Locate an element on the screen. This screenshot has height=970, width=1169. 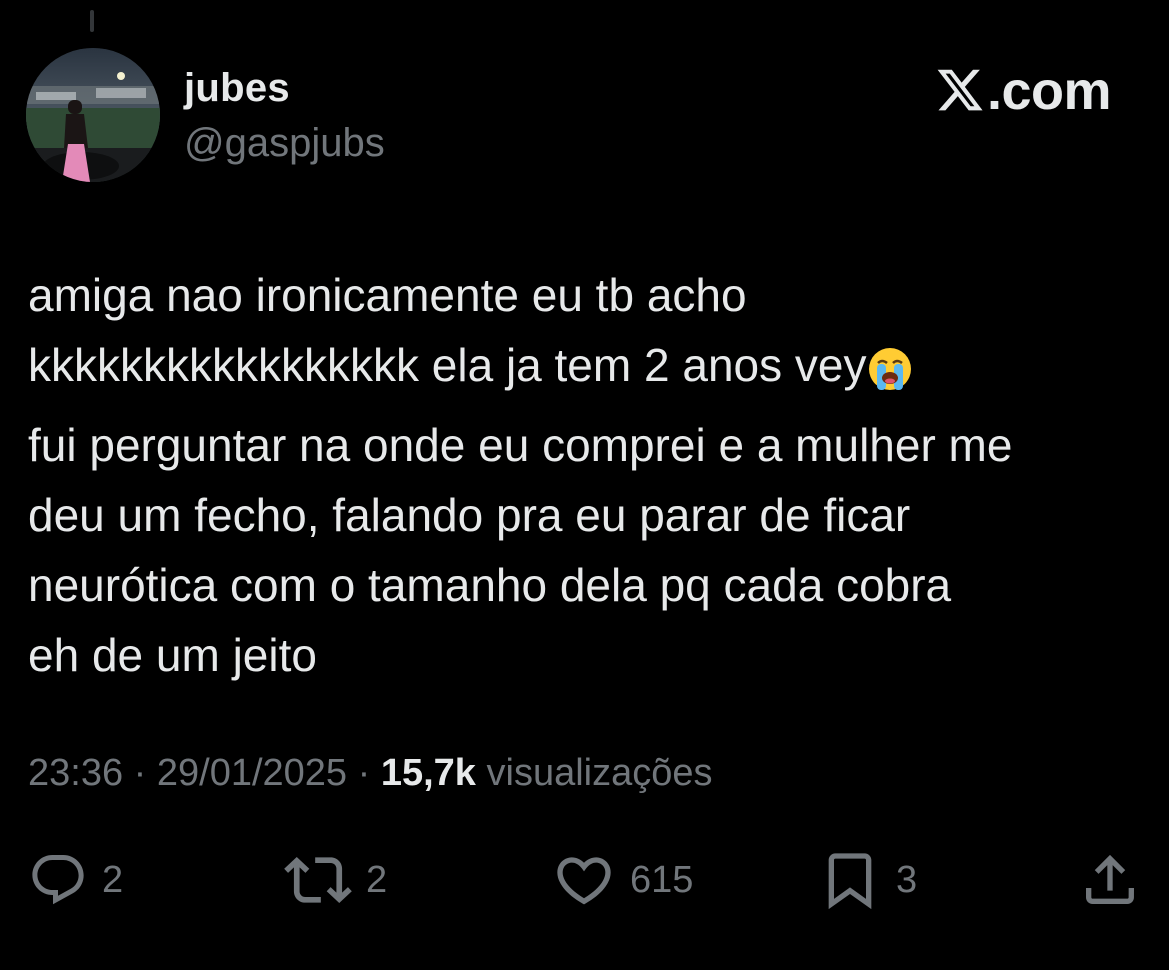
bookmark-button: 3 is located at coordinates (867, 880).